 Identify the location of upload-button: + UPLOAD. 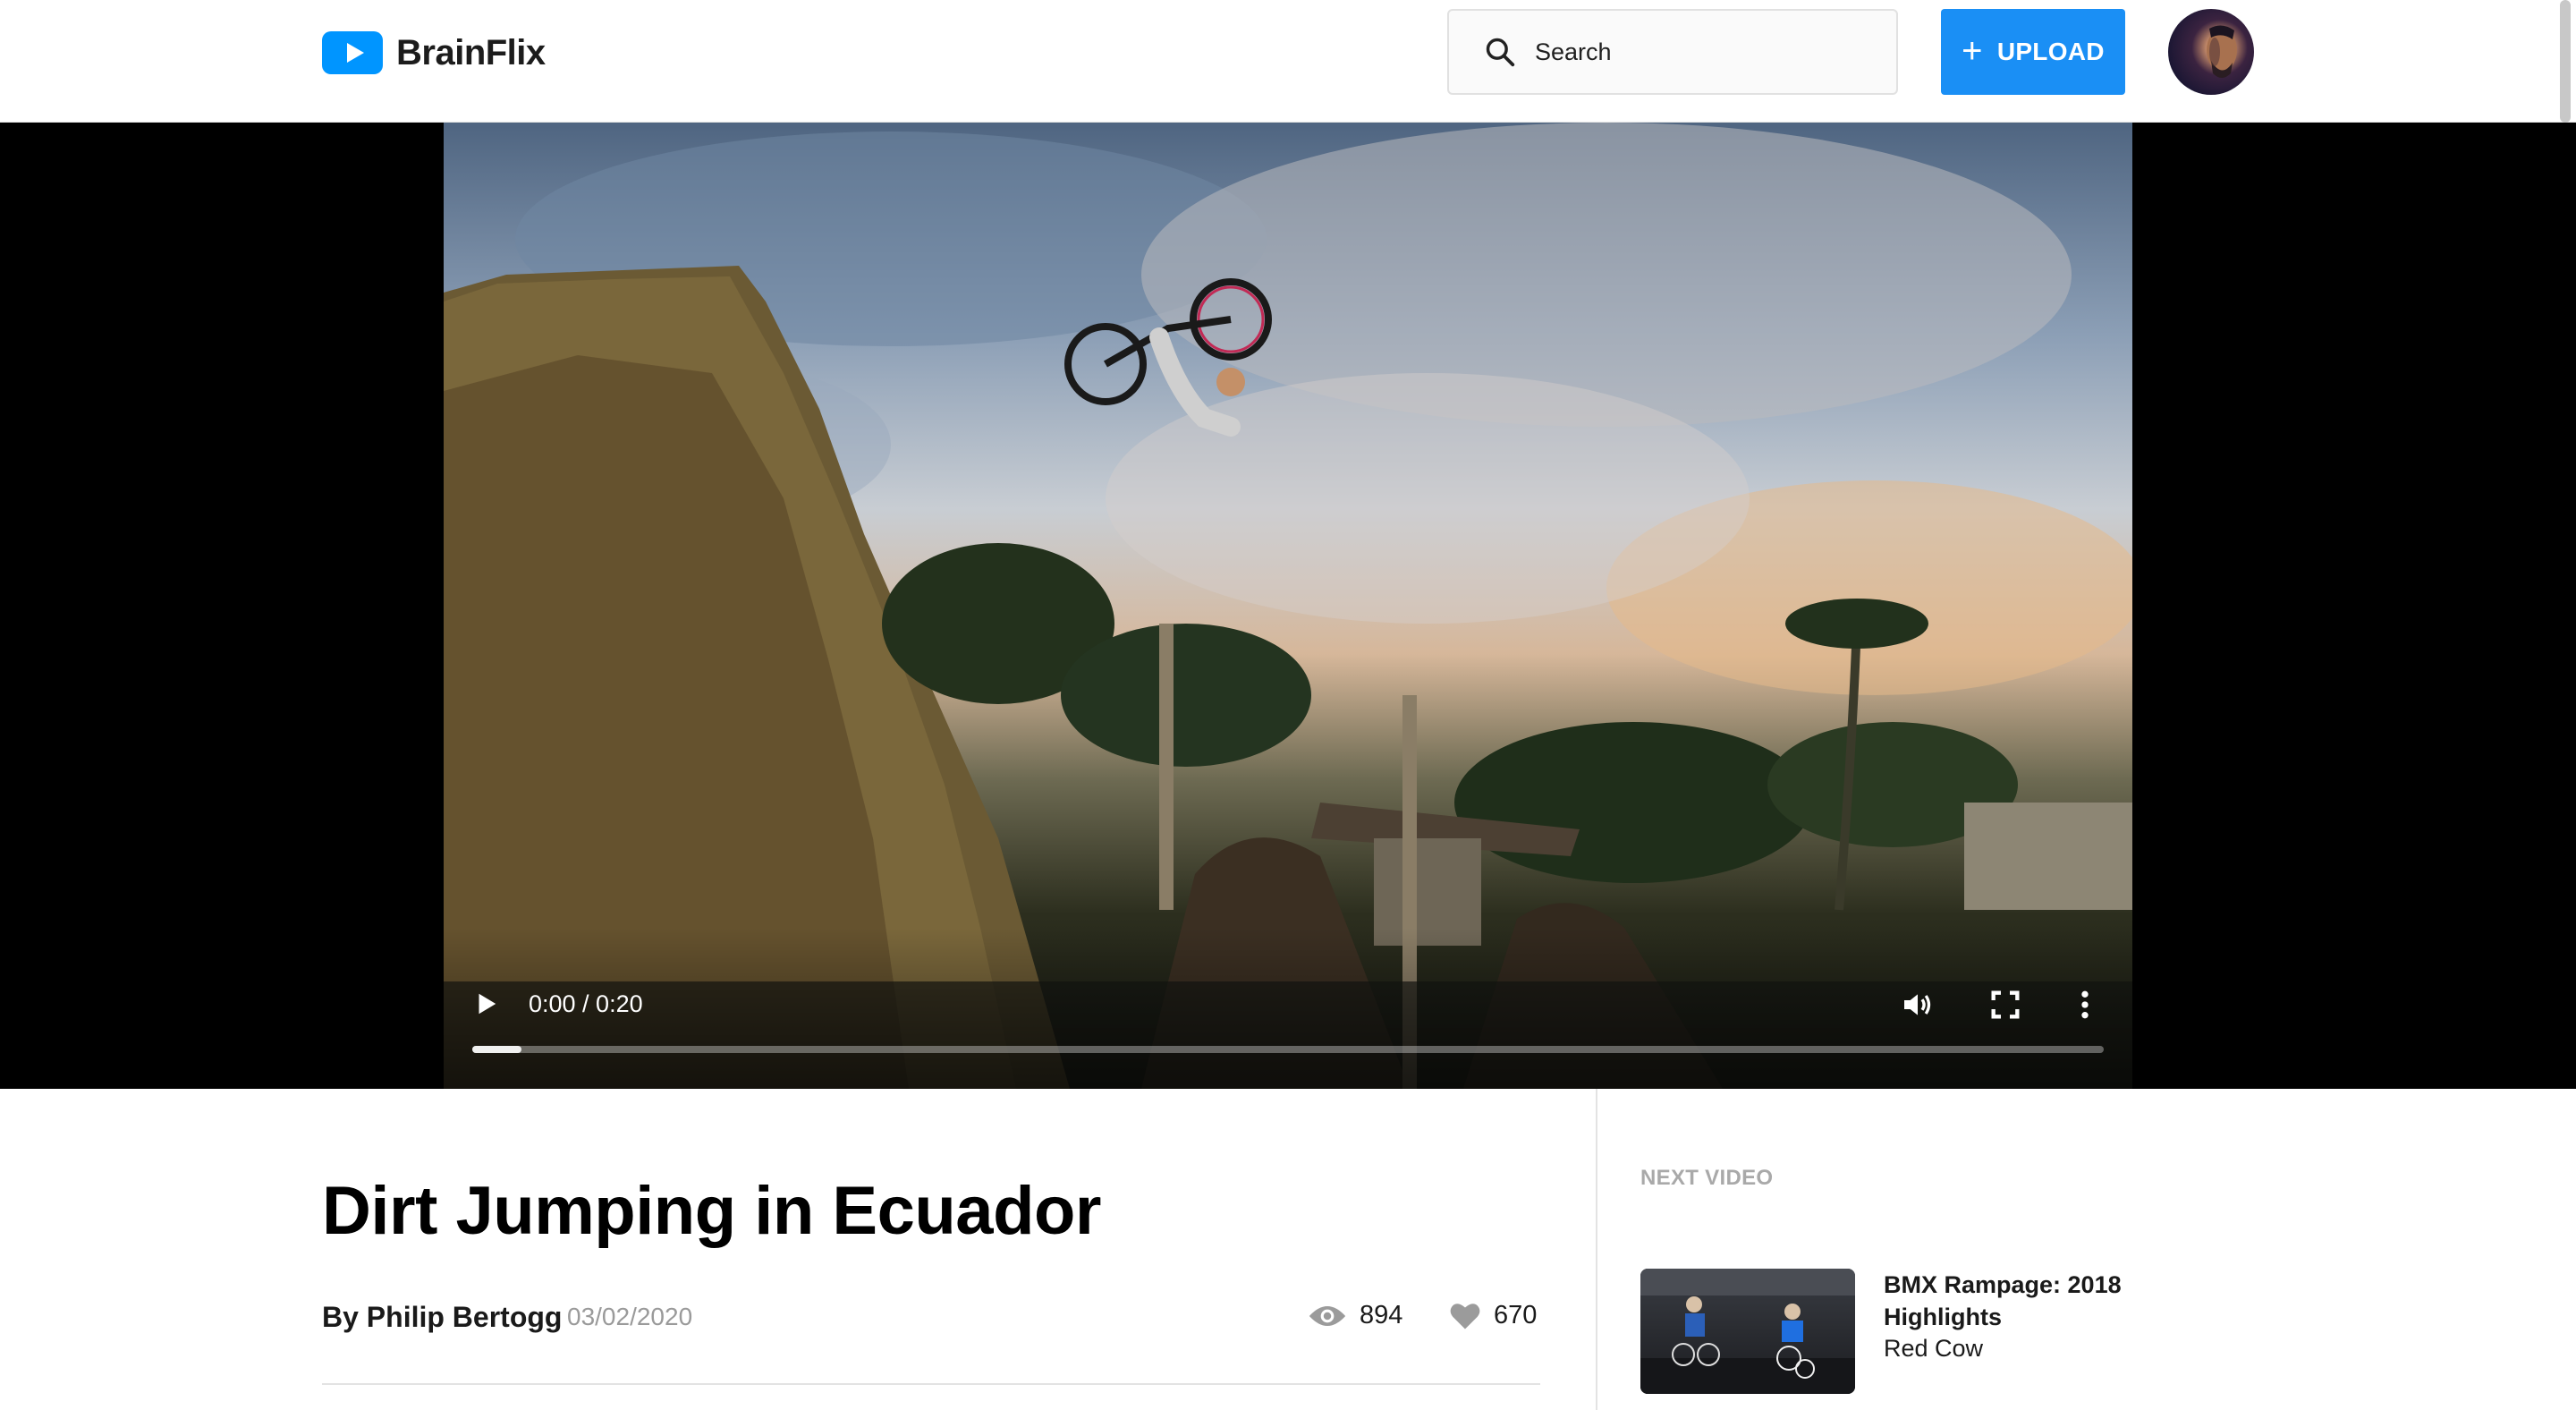
(2033, 52).